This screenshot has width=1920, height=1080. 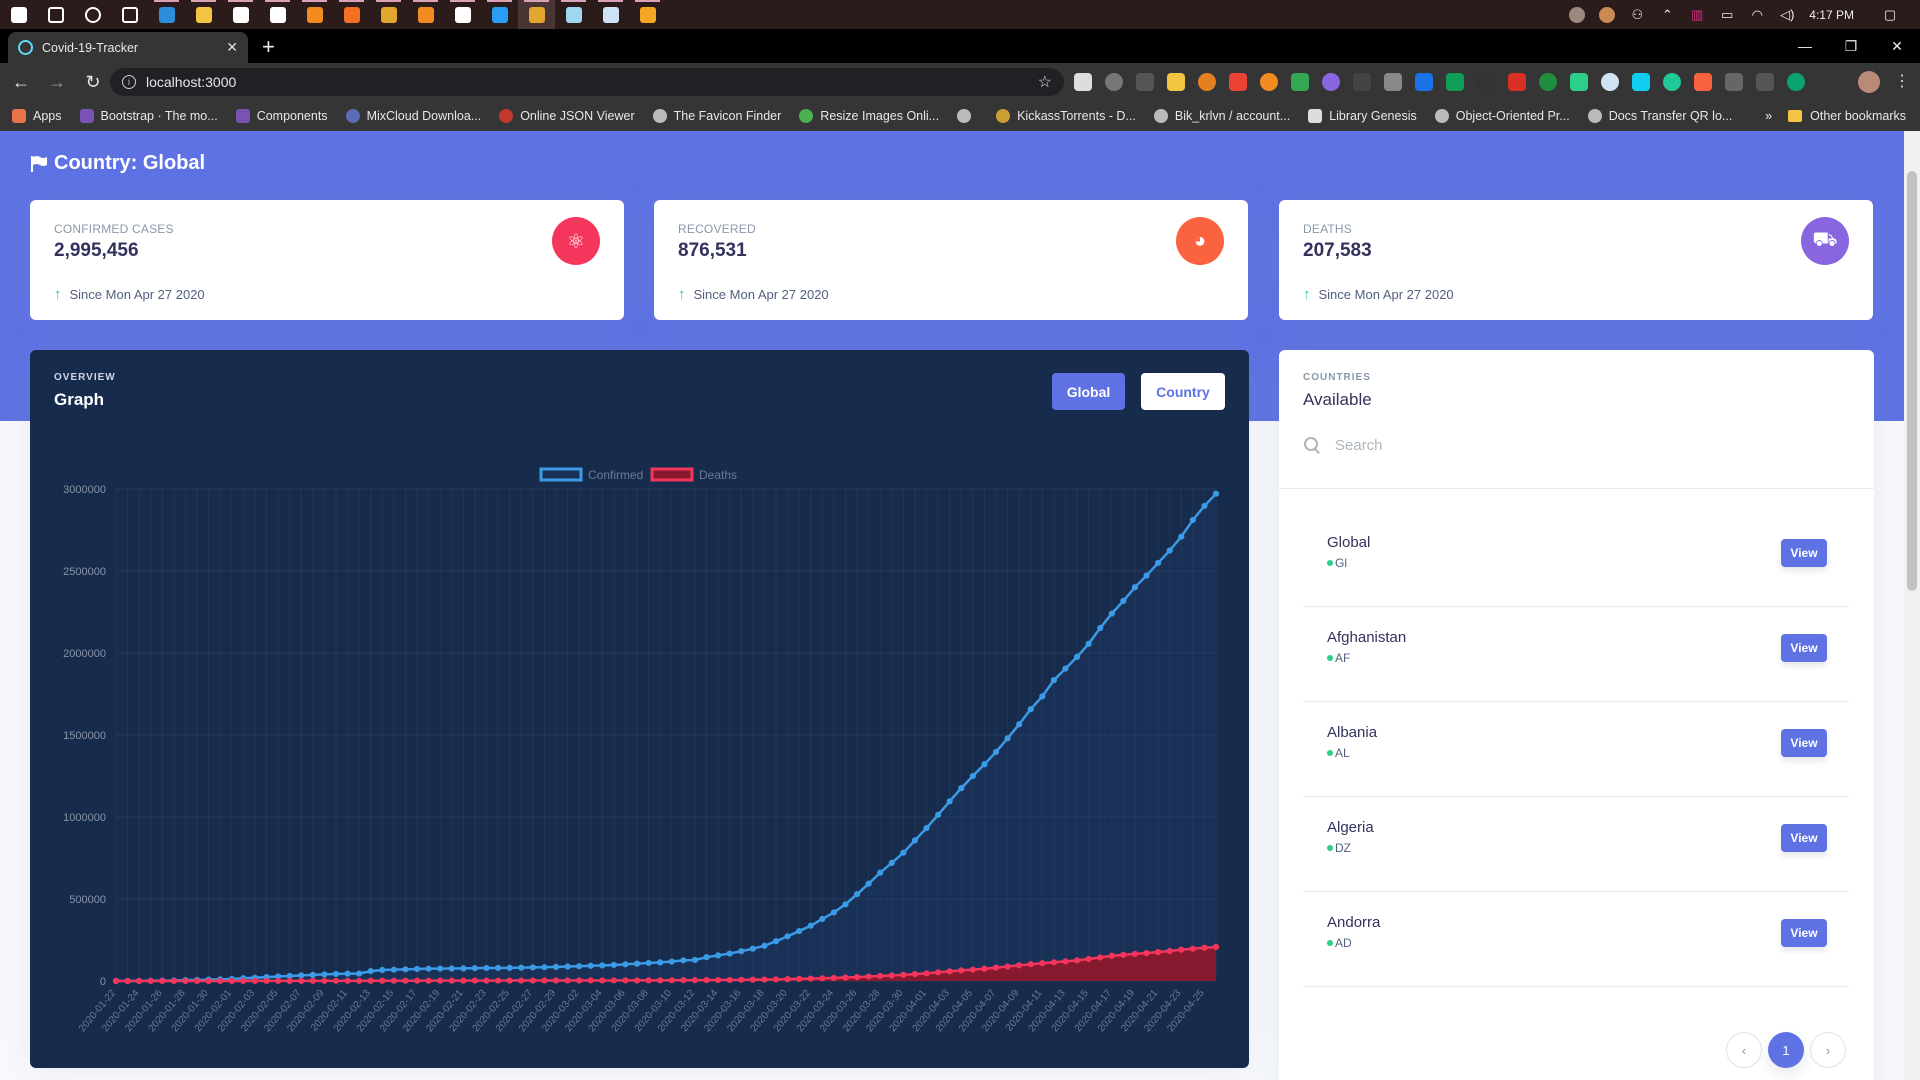 I want to click on profile-avatar, so click(x=1869, y=82).